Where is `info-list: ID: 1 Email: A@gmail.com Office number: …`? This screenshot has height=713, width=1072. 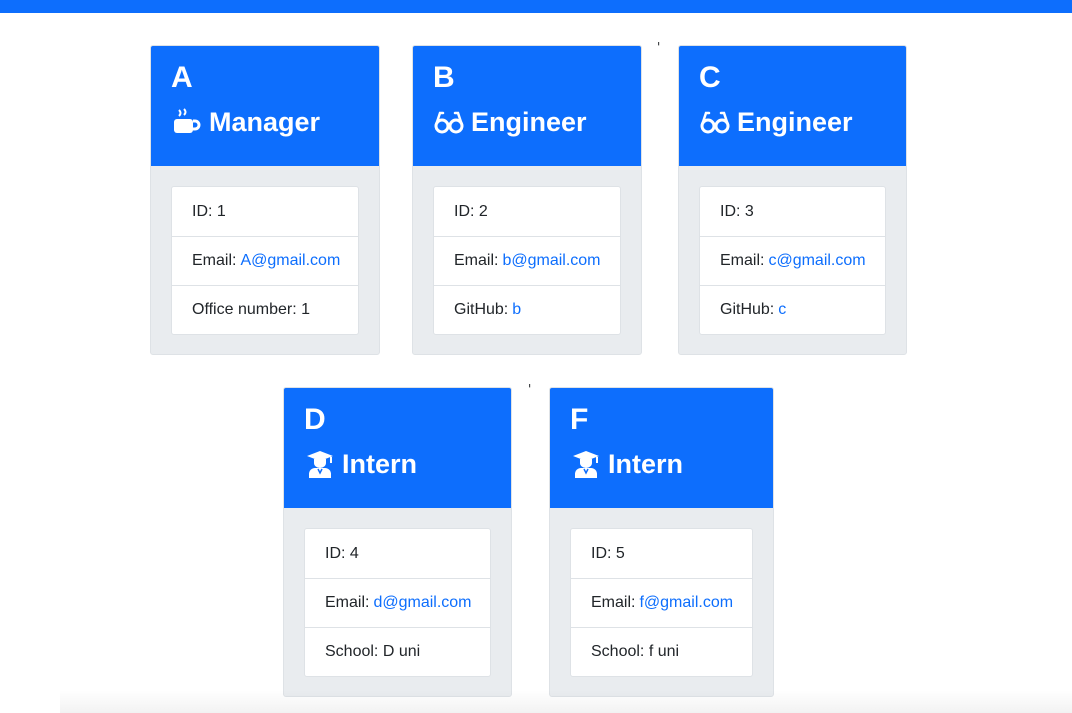 info-list: ID: 1 Email: A@gmail.com Office number: … is located at coordinates (265, 260).